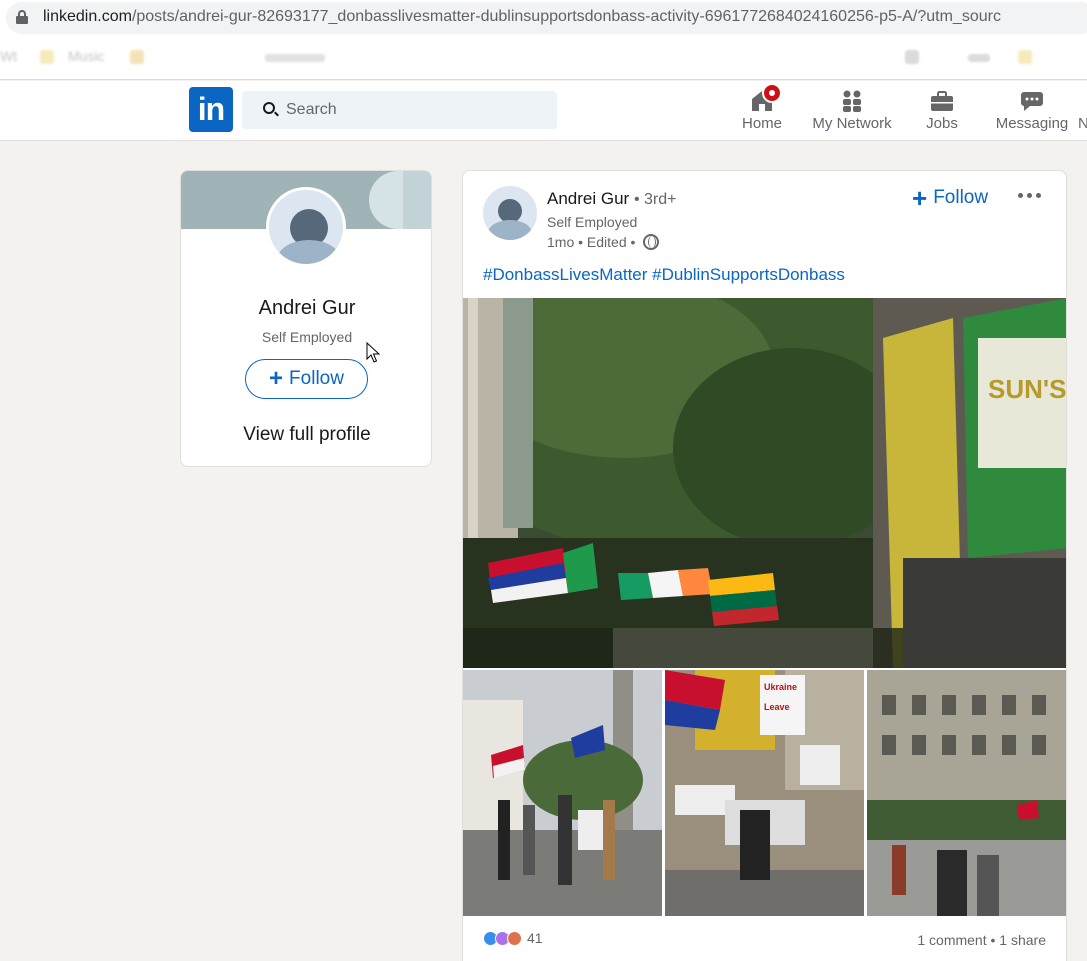  I want to click on comment-count-link: 1 comment, so click(951, 940).